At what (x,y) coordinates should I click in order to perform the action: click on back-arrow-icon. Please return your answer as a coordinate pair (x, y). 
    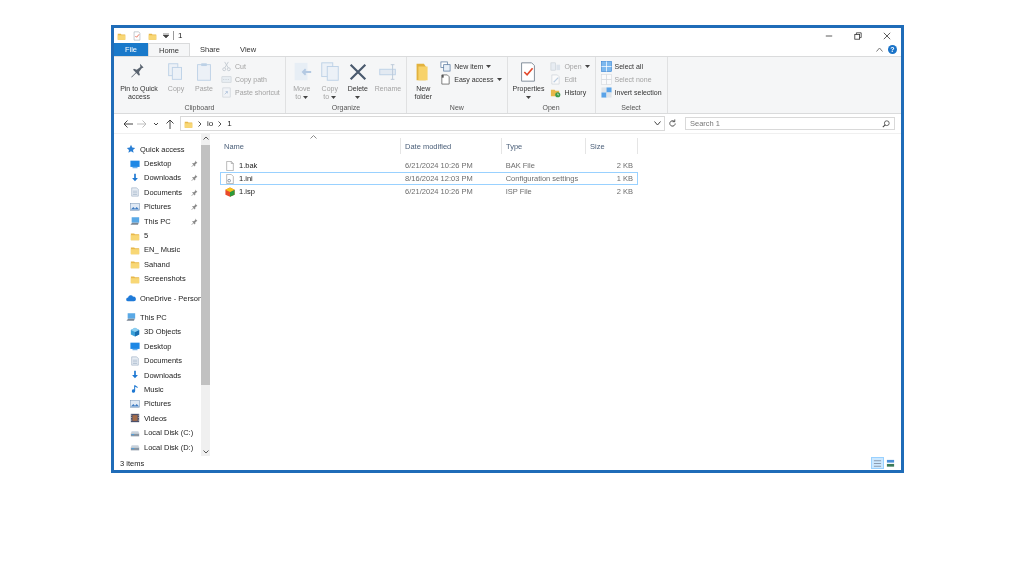
    Looking at the image, I should click on (128, 123).